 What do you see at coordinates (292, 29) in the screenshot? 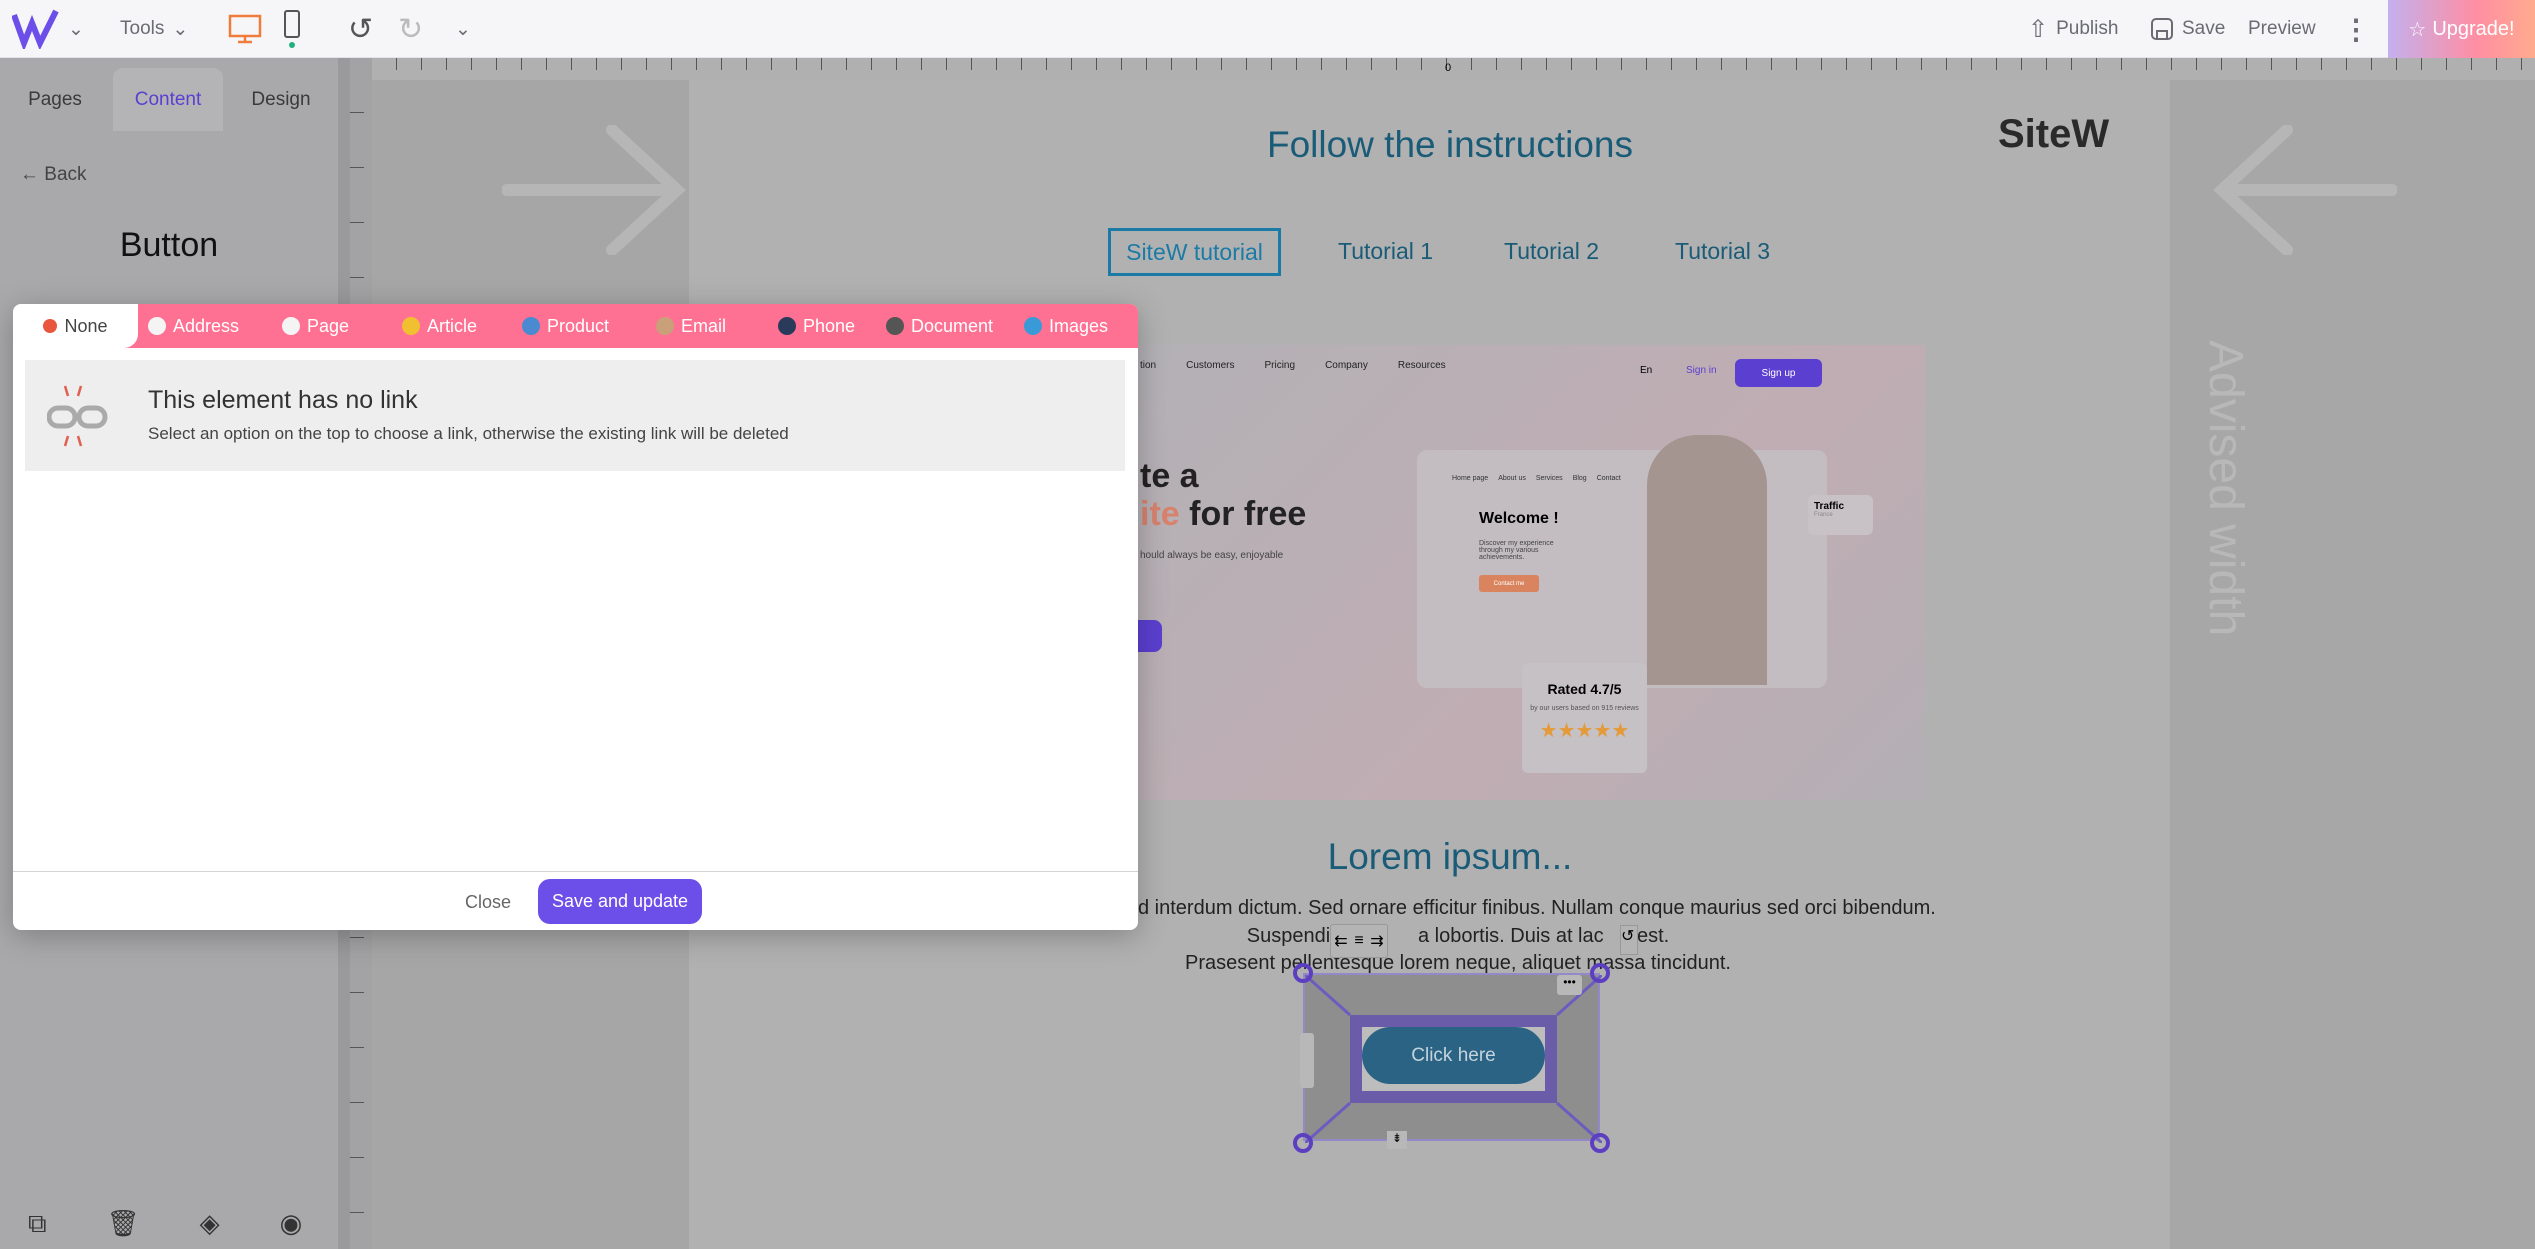
I see `mobile-view-button` at bounding box center [292, 29].